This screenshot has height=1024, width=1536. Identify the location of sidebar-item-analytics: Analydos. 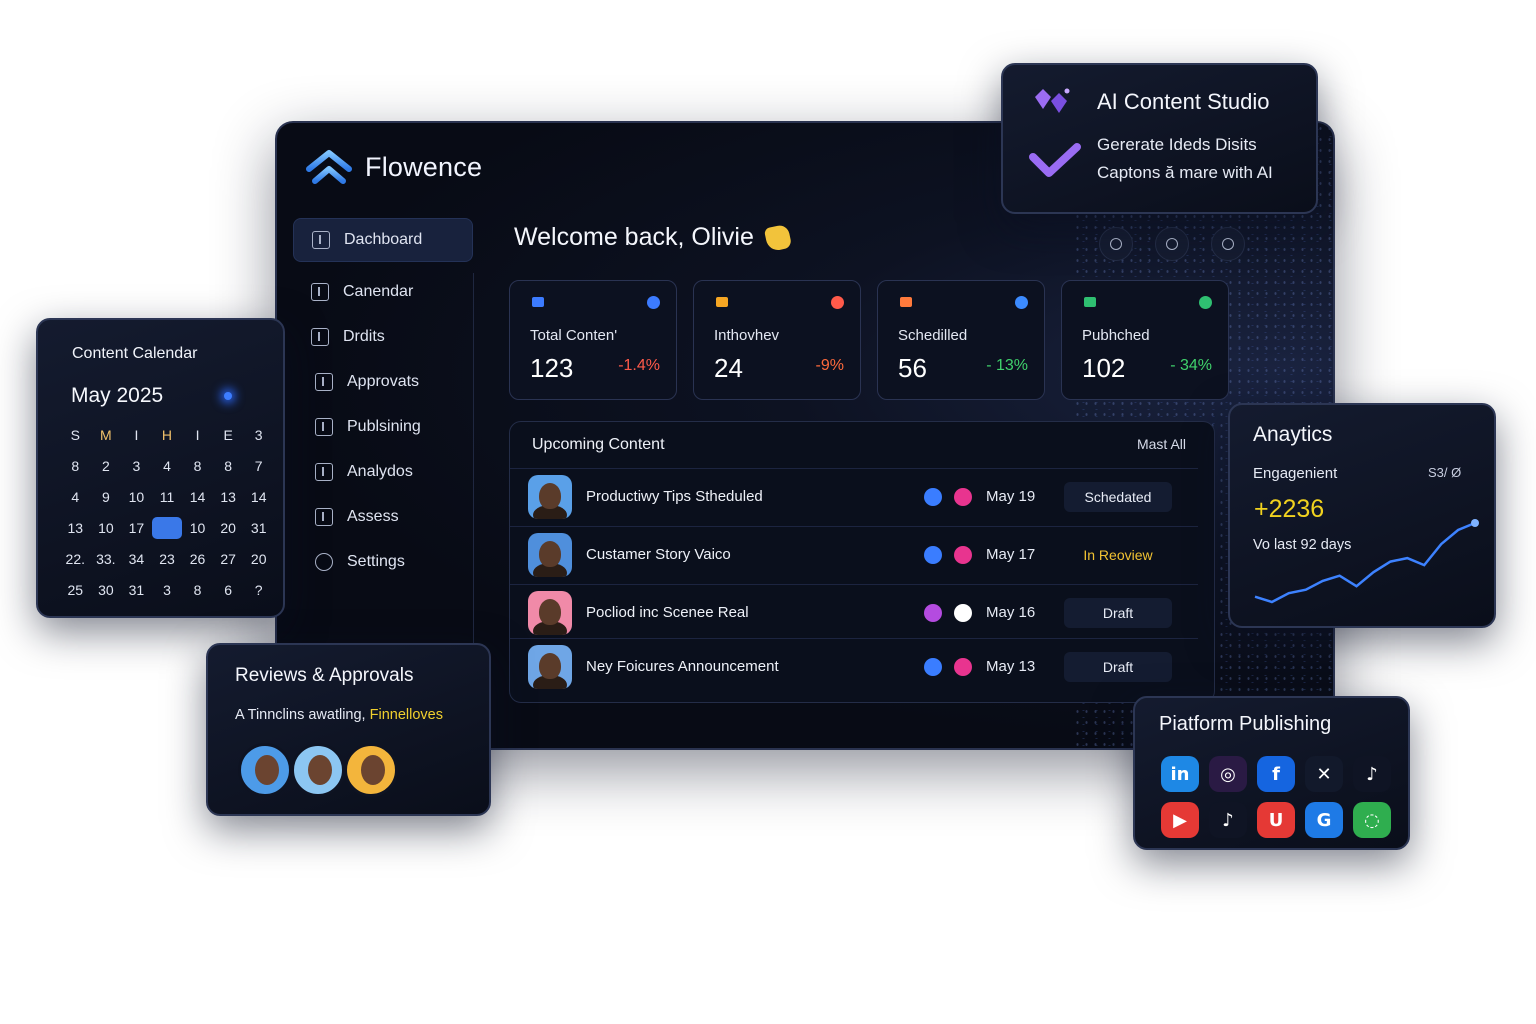
(383, 472).